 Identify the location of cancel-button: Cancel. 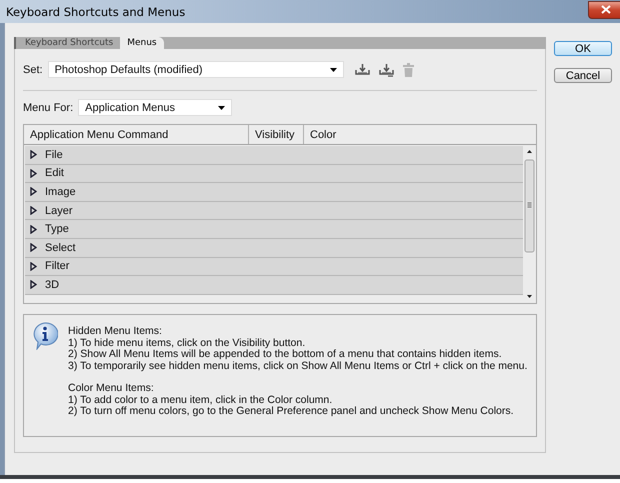
(583, 75).